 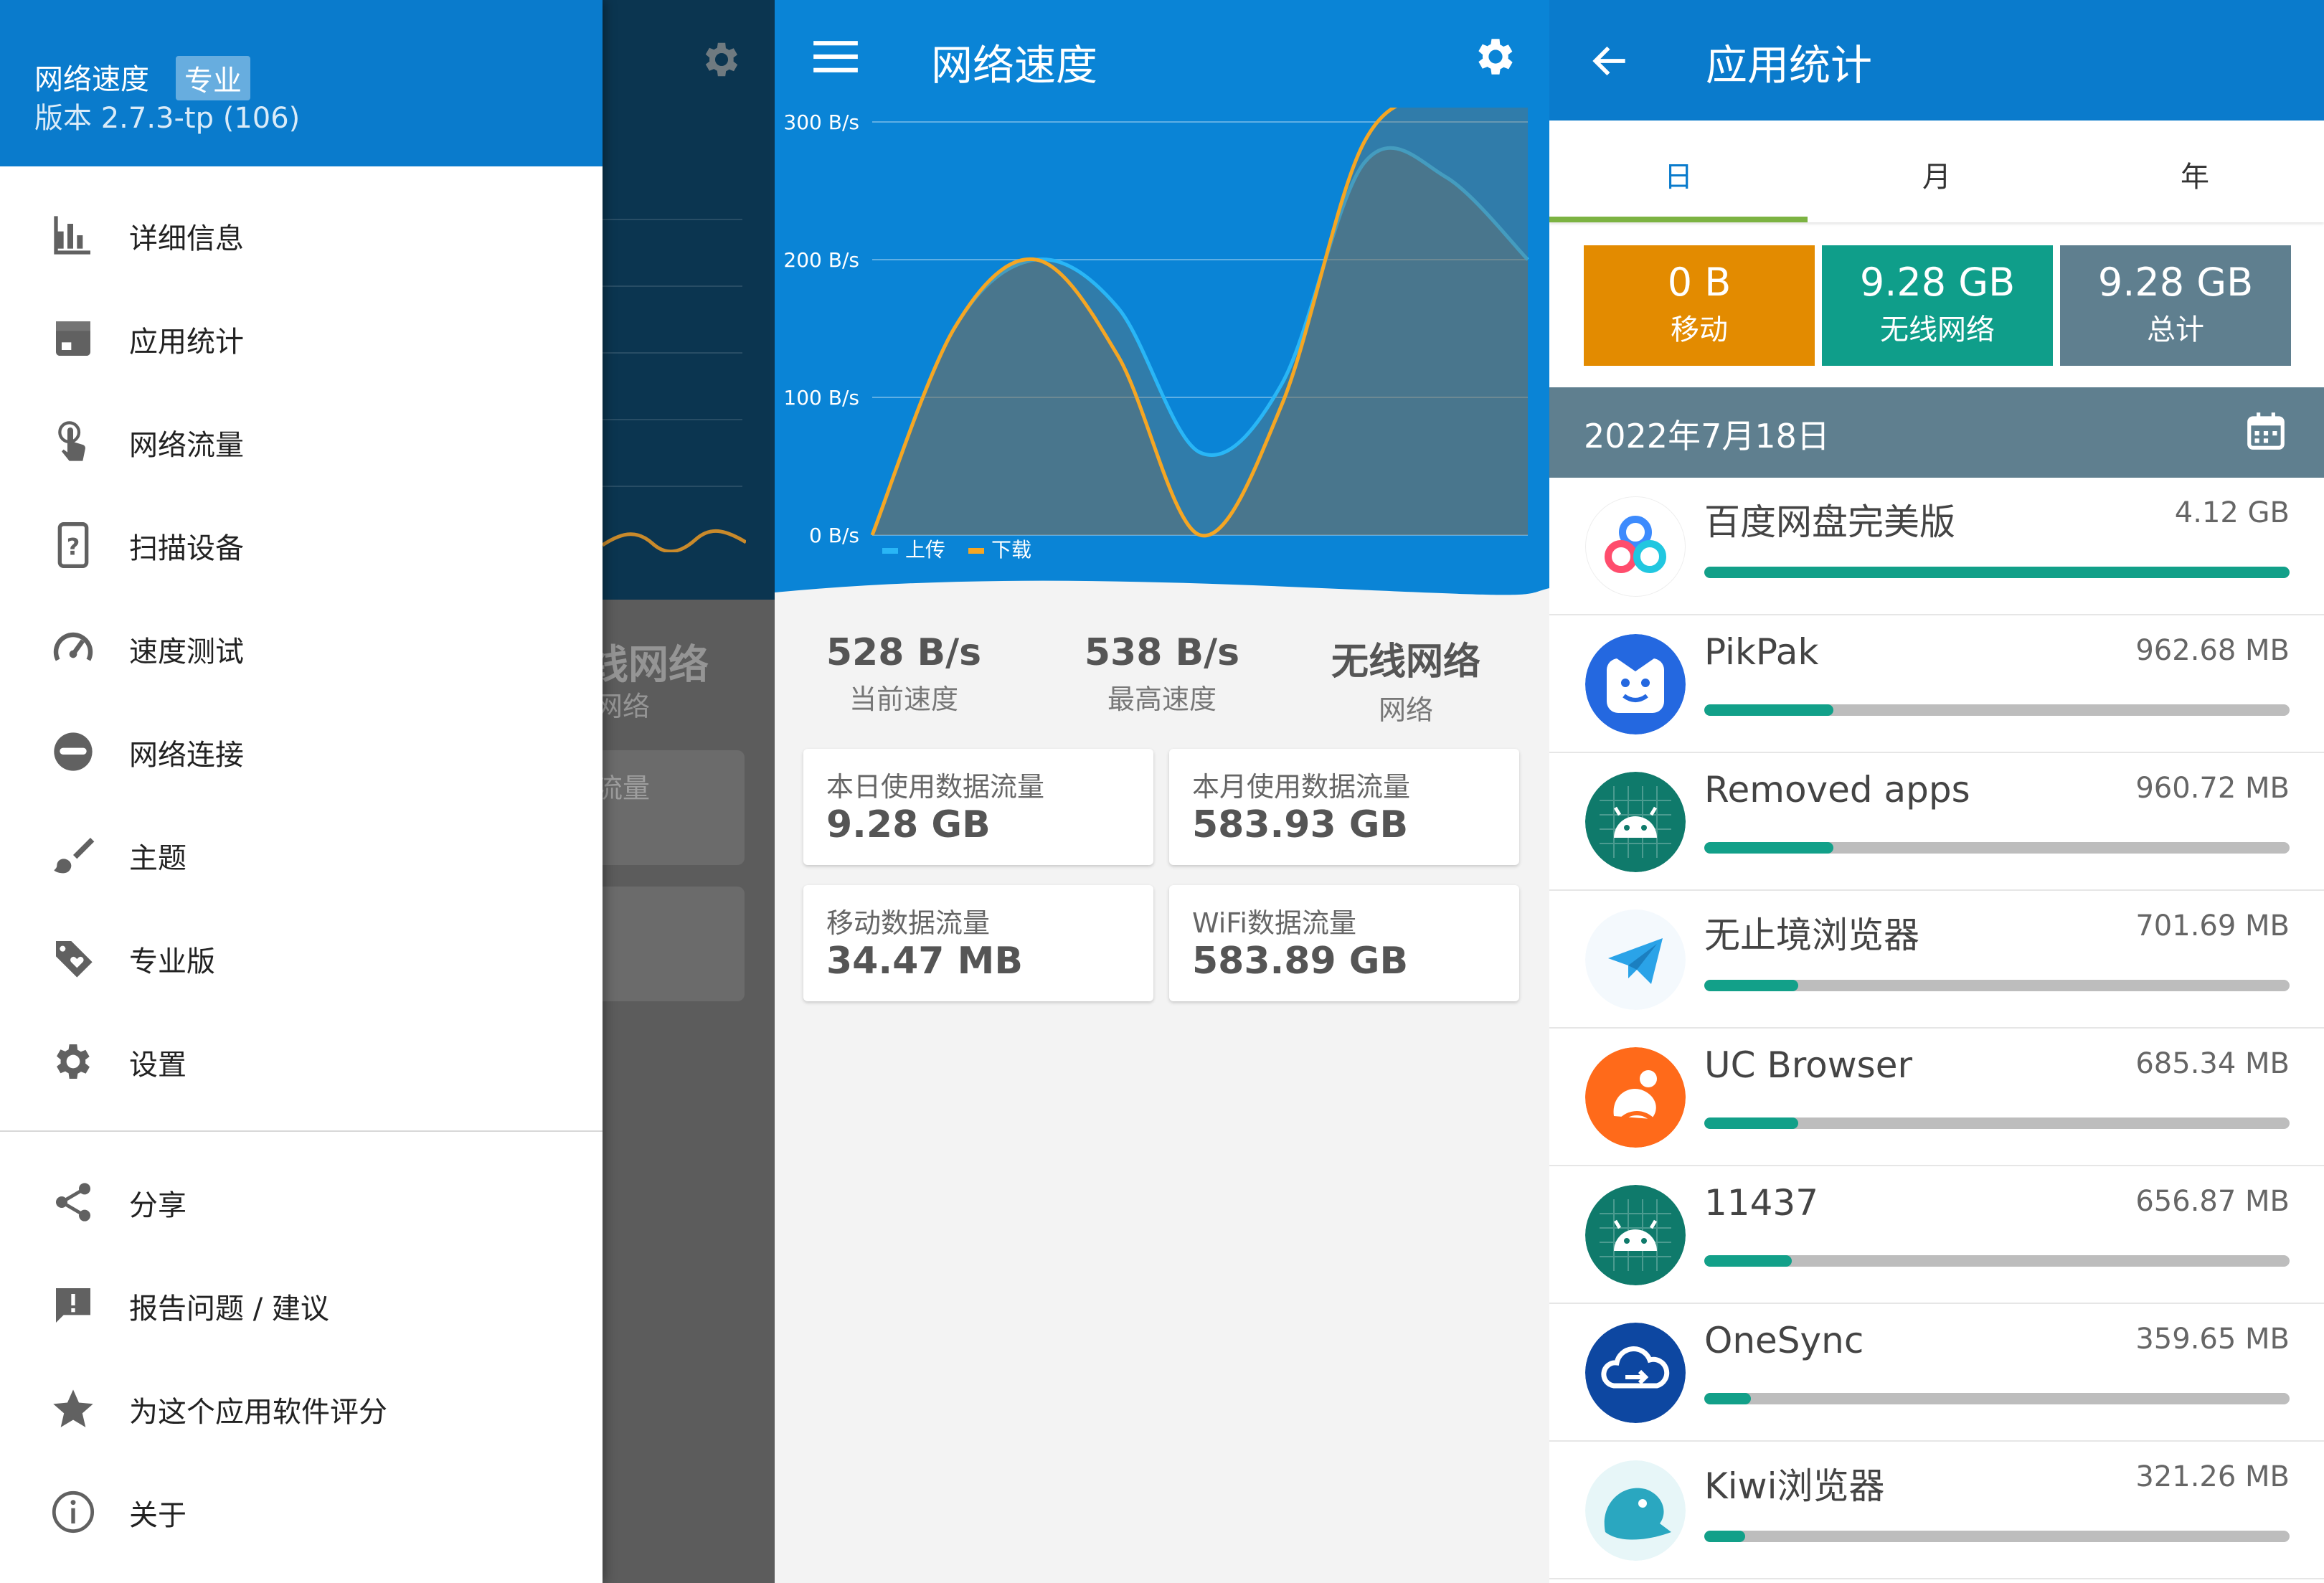 I want to click on app-name: PikPak, so click(x=1761, y=652).